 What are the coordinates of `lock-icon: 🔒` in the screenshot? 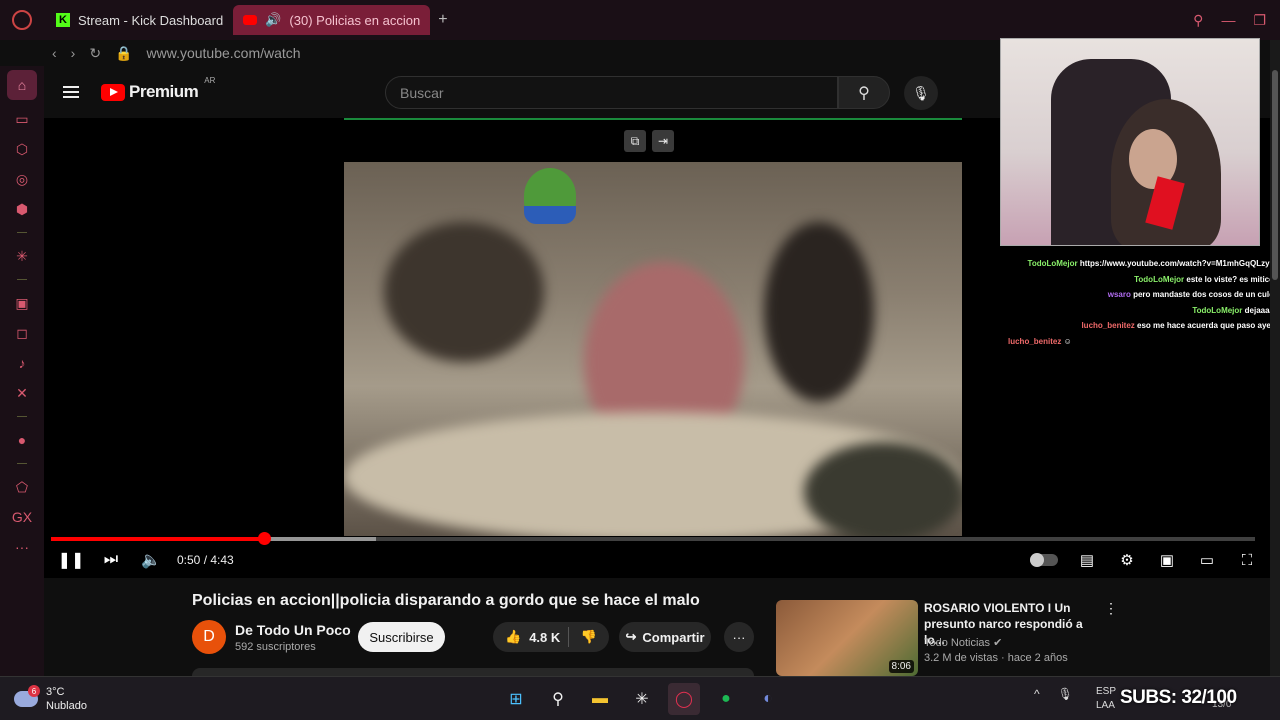 It's located at (123, 53).